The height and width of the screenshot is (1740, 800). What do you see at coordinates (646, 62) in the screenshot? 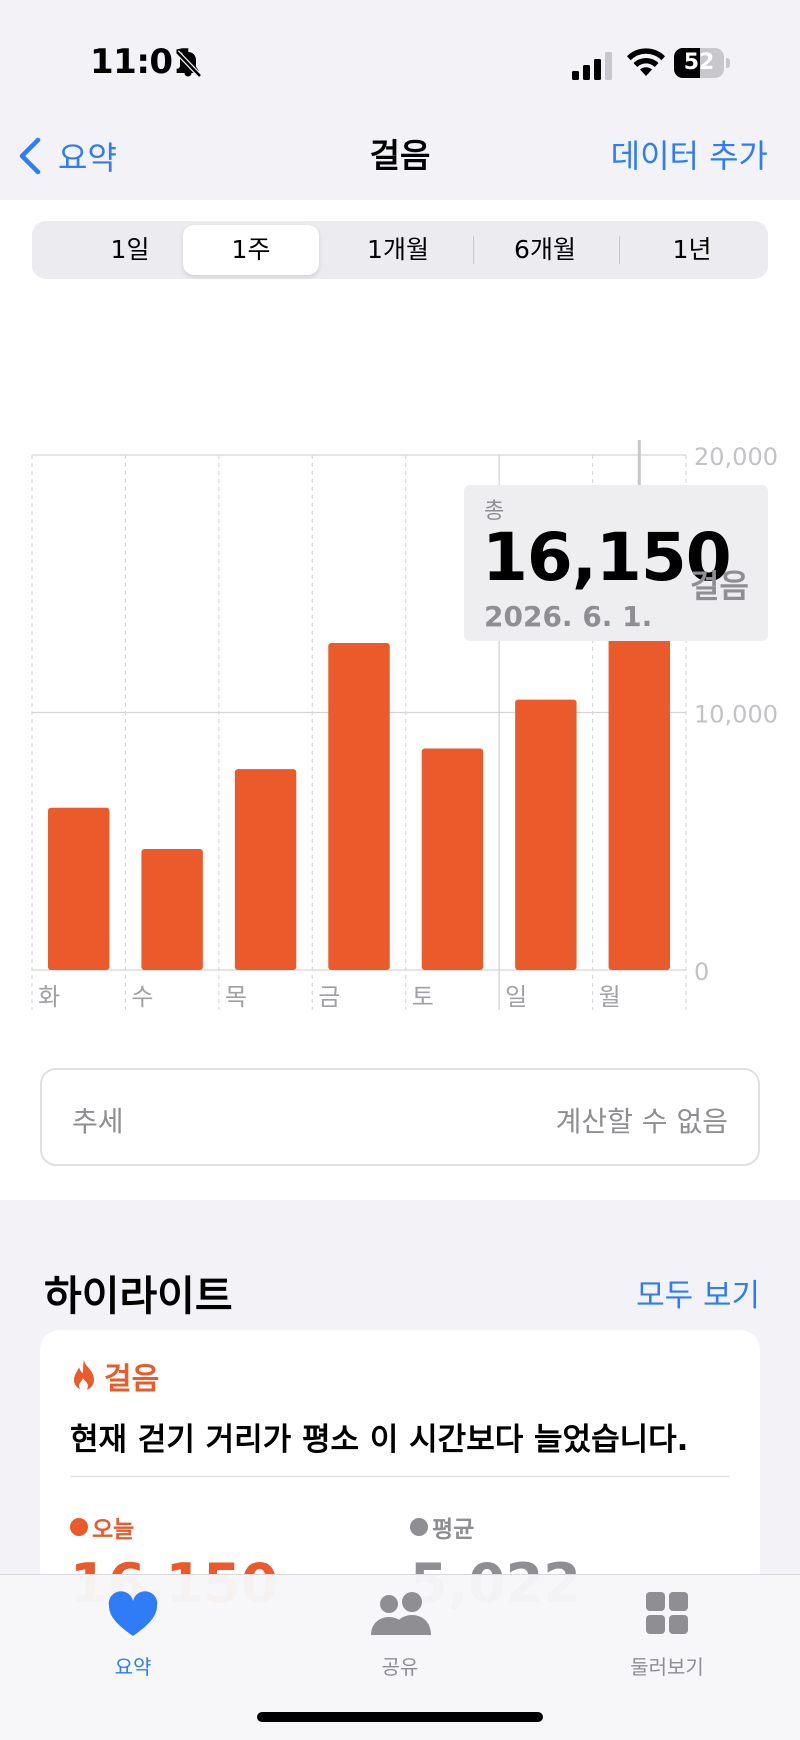
I see `wifi-icon` at bounding box center [646, 62].